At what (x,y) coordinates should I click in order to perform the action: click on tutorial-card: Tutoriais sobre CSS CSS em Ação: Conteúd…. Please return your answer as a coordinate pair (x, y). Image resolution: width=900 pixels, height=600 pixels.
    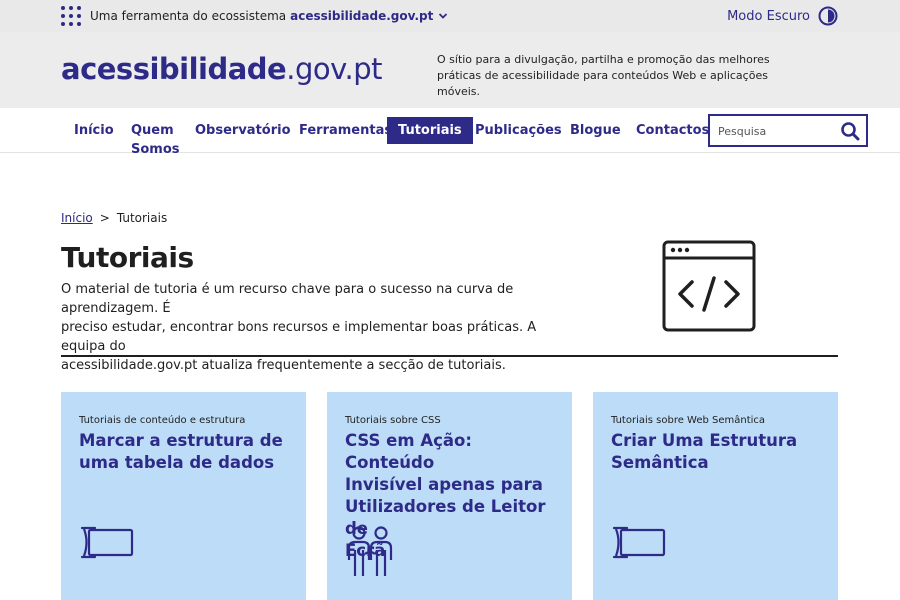
    Looking at the image, I should click on (449, 496).